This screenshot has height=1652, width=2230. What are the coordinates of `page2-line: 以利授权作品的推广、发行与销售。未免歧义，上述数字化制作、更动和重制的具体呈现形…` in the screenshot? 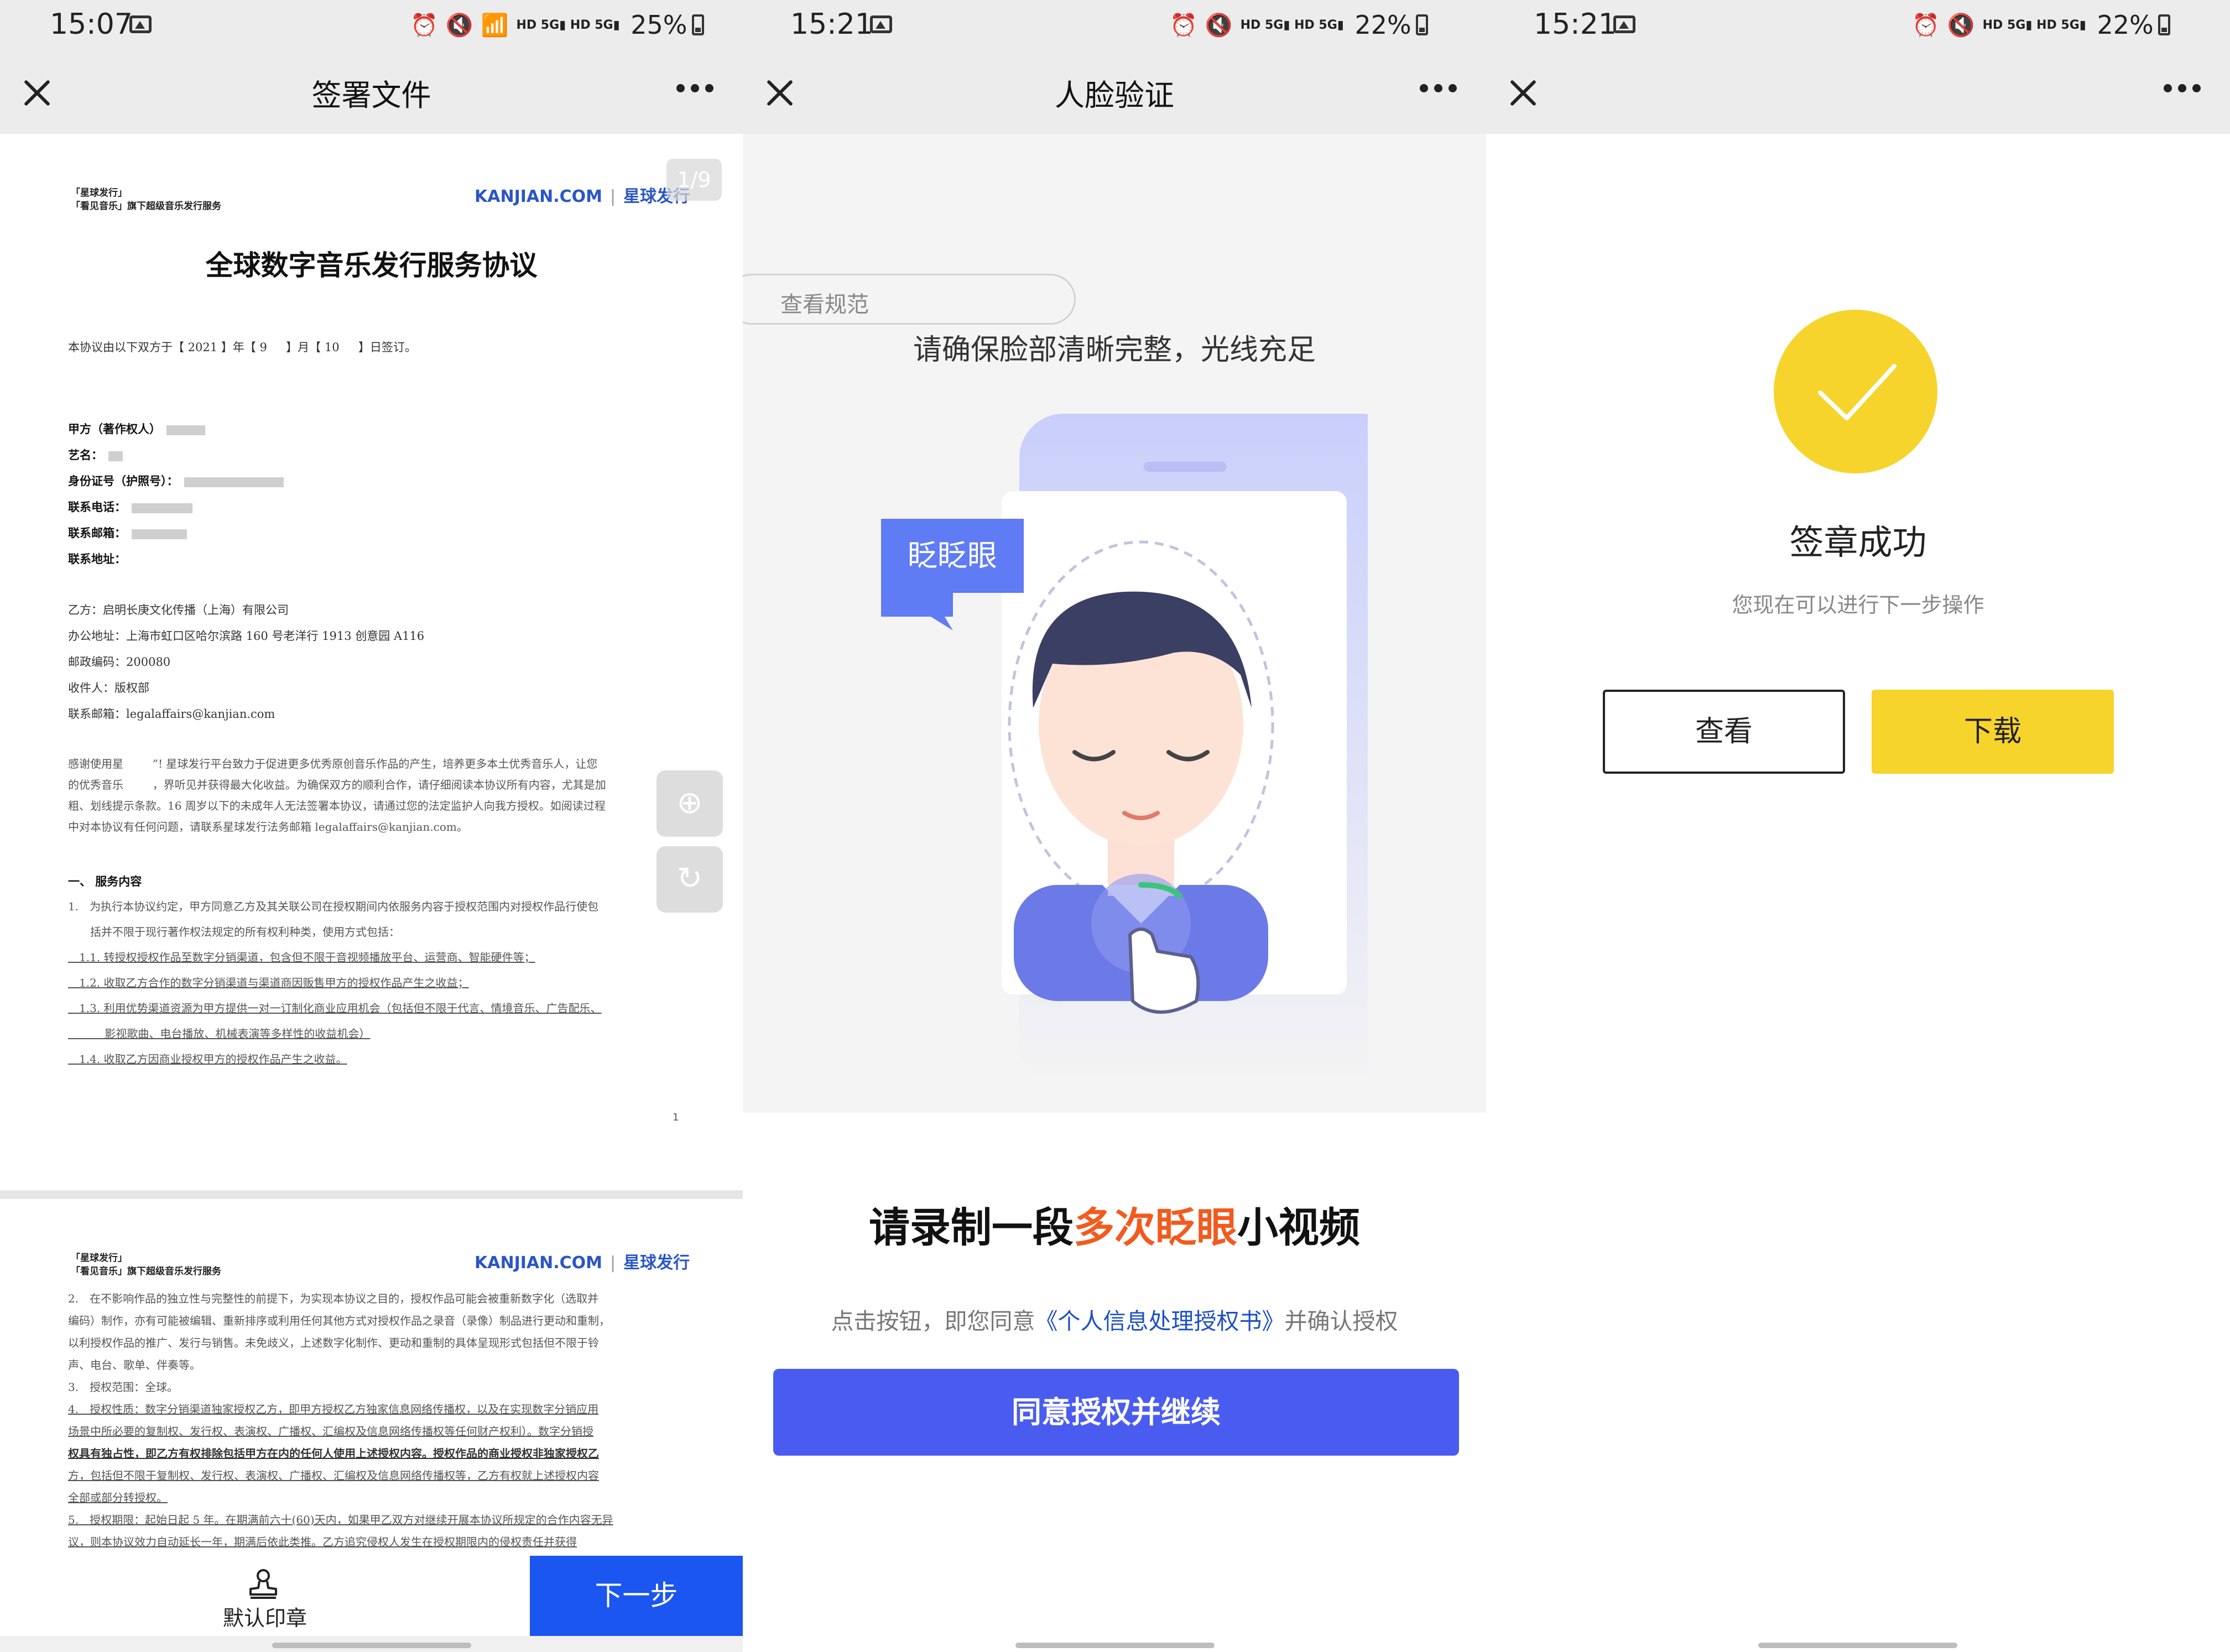 It's located at (333, 1342).